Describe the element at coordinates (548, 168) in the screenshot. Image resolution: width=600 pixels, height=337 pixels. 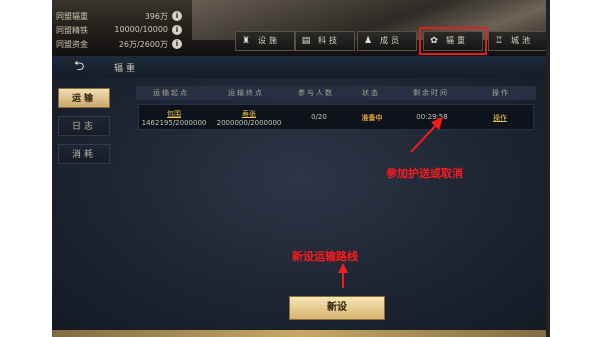
I see `window-edge` at that location.